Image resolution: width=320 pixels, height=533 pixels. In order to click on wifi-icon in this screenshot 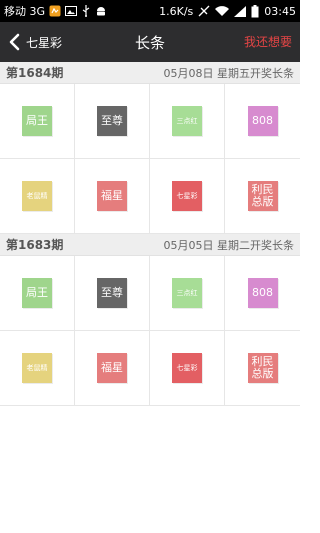, I will do `click(222, 11)`.